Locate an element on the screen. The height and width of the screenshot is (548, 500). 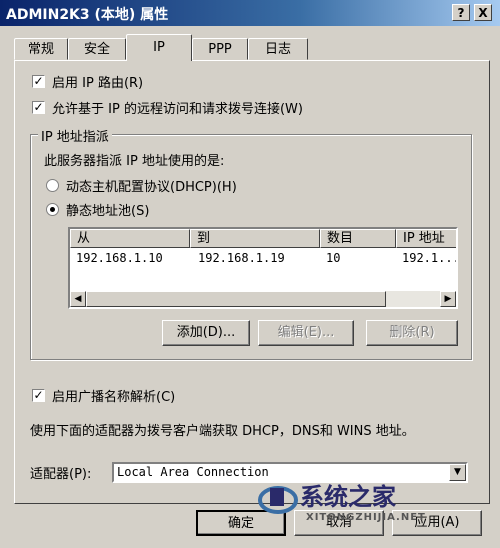
col-header-from: 从 is located at coordinates (130, 238).